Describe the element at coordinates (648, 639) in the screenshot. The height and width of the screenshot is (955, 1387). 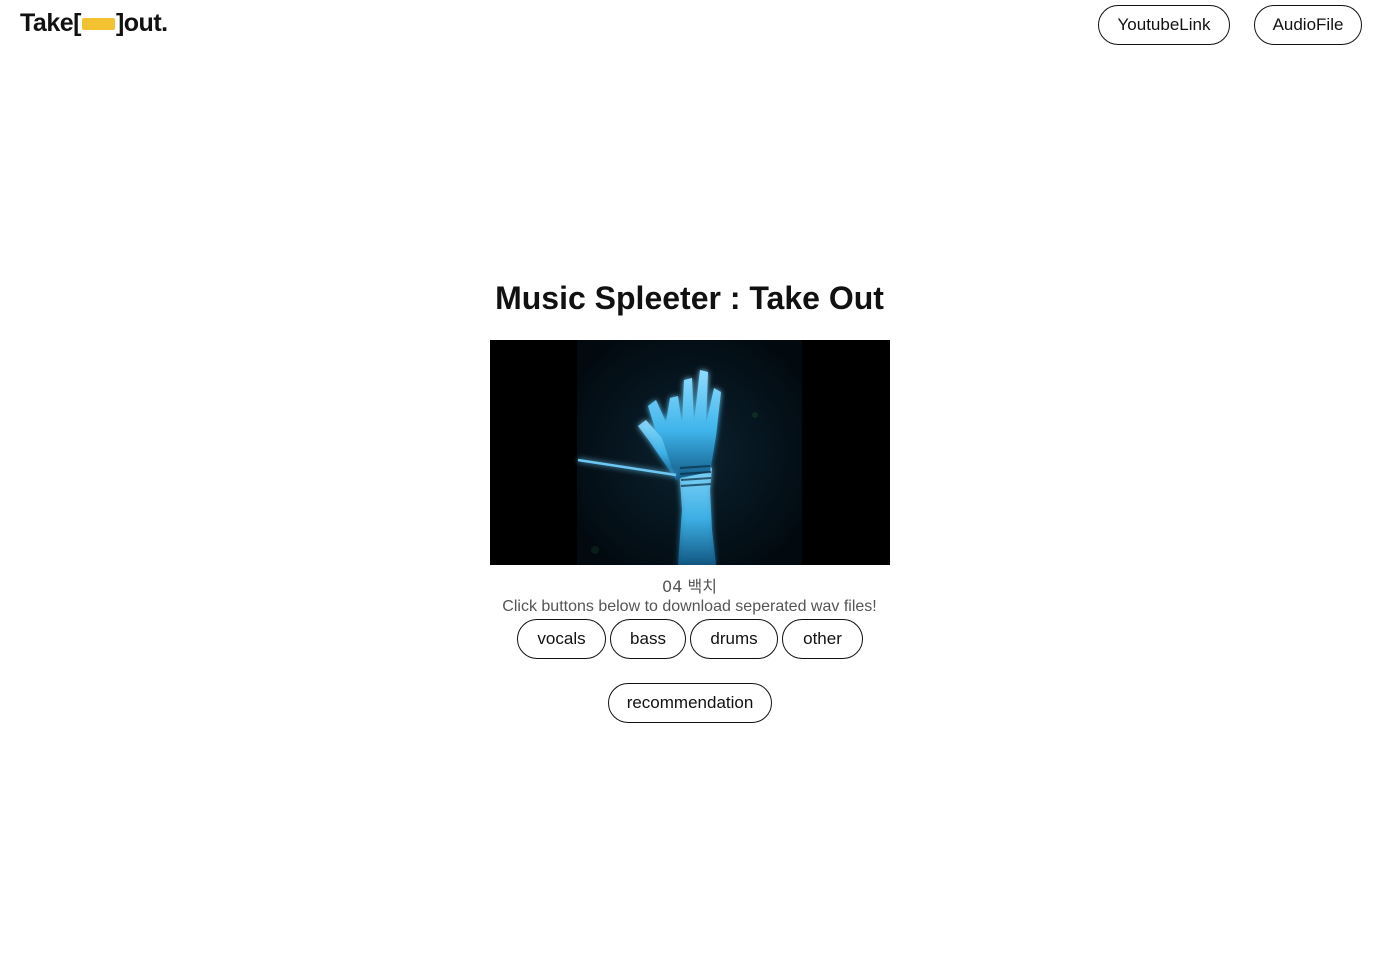
I see `download-bass-button: bass` at that location.